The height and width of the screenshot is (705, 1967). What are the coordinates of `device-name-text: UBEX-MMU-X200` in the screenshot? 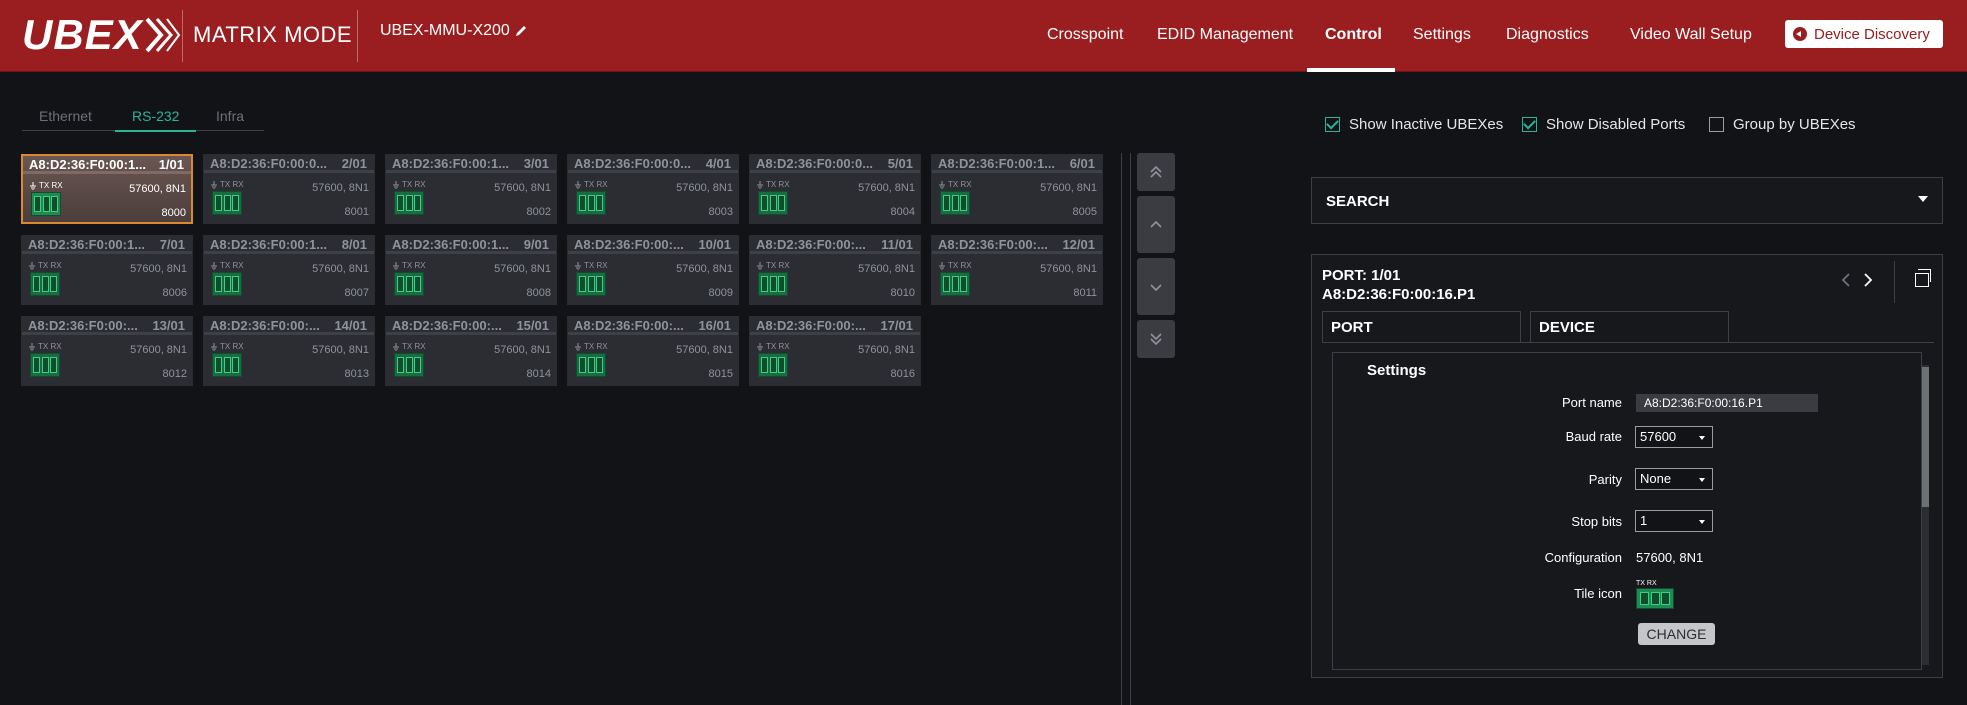 It's located at (445, 30).